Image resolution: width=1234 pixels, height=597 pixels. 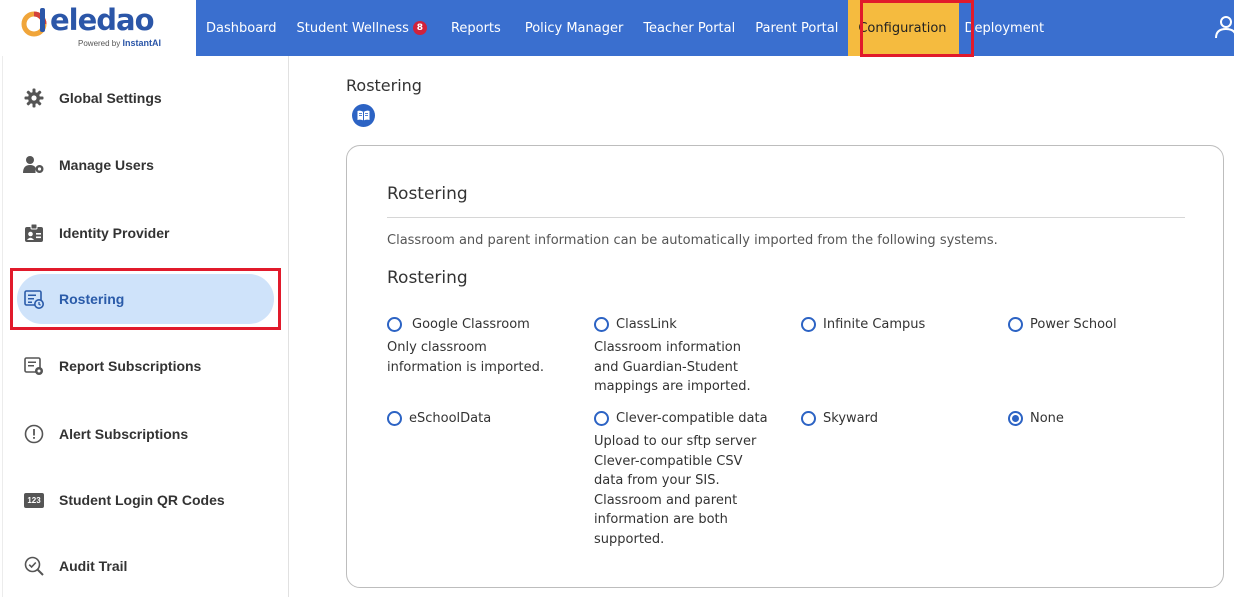 What do you see at coordinates (450, 418) in the screenshot?
I see `option-label: eSchoolData` at bounding box center [450, 418].